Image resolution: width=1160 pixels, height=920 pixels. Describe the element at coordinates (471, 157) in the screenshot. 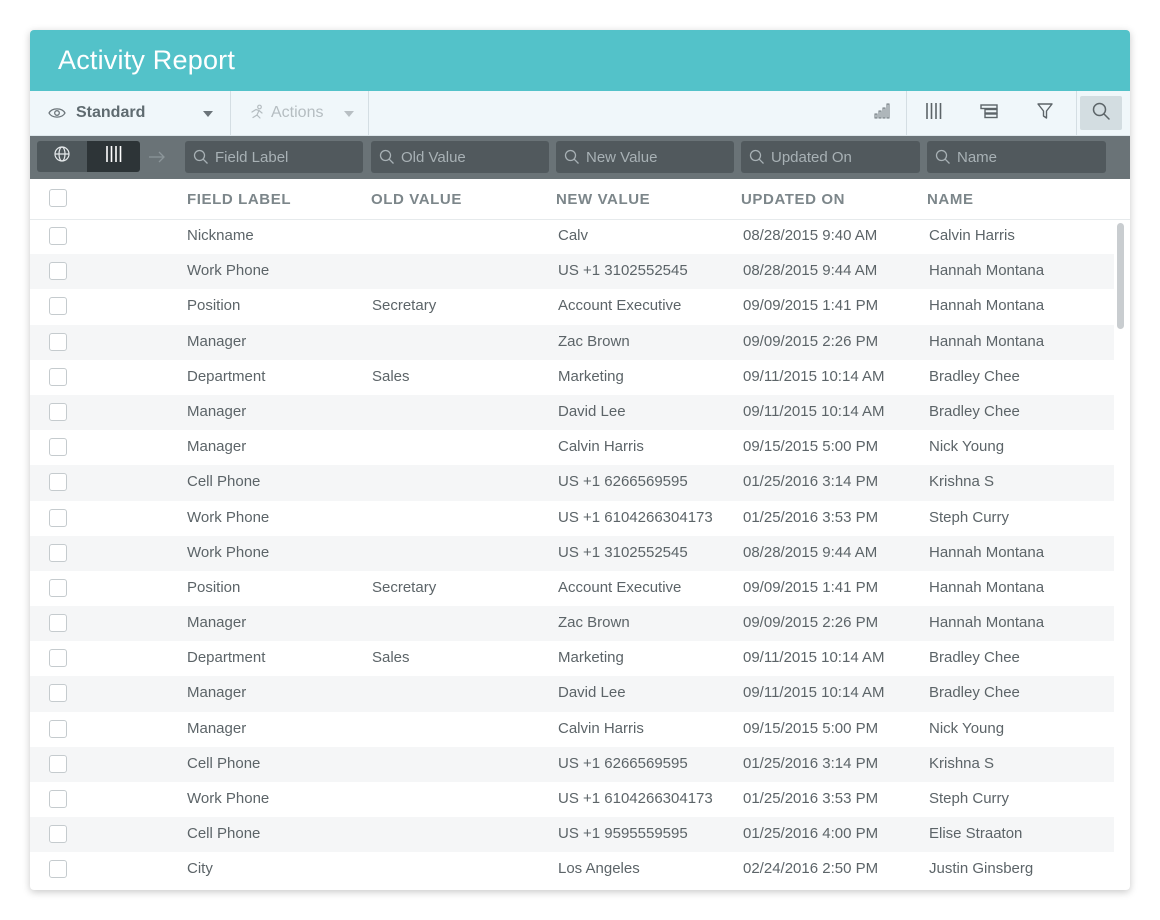

I see `old-value-filter-input` at that location.